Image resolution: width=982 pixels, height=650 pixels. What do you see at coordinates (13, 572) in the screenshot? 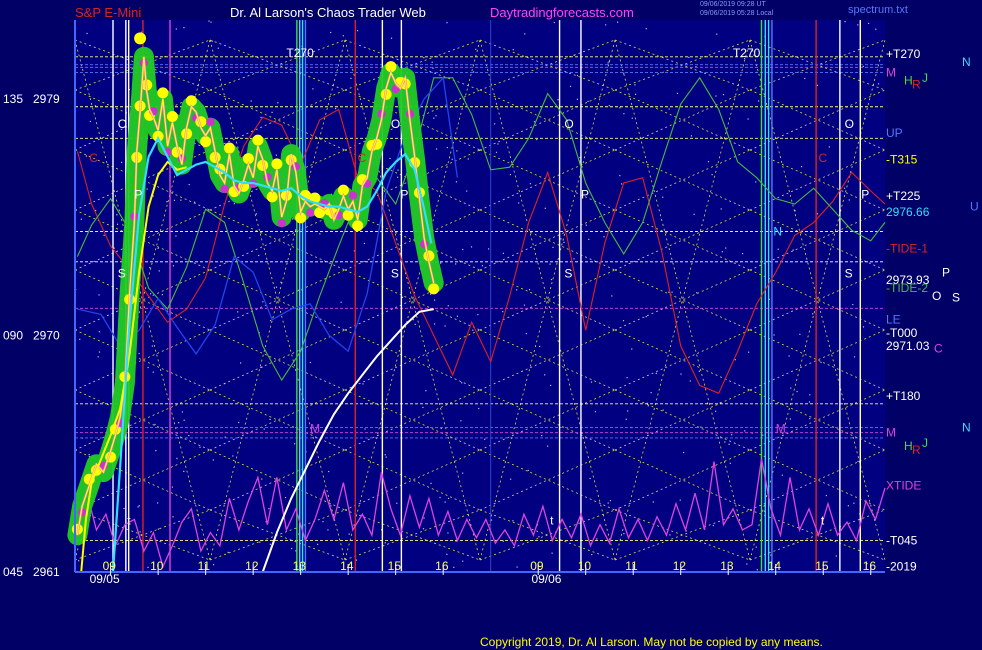
I see `y-tick-degree: 045` at bounding box center [13, 572].